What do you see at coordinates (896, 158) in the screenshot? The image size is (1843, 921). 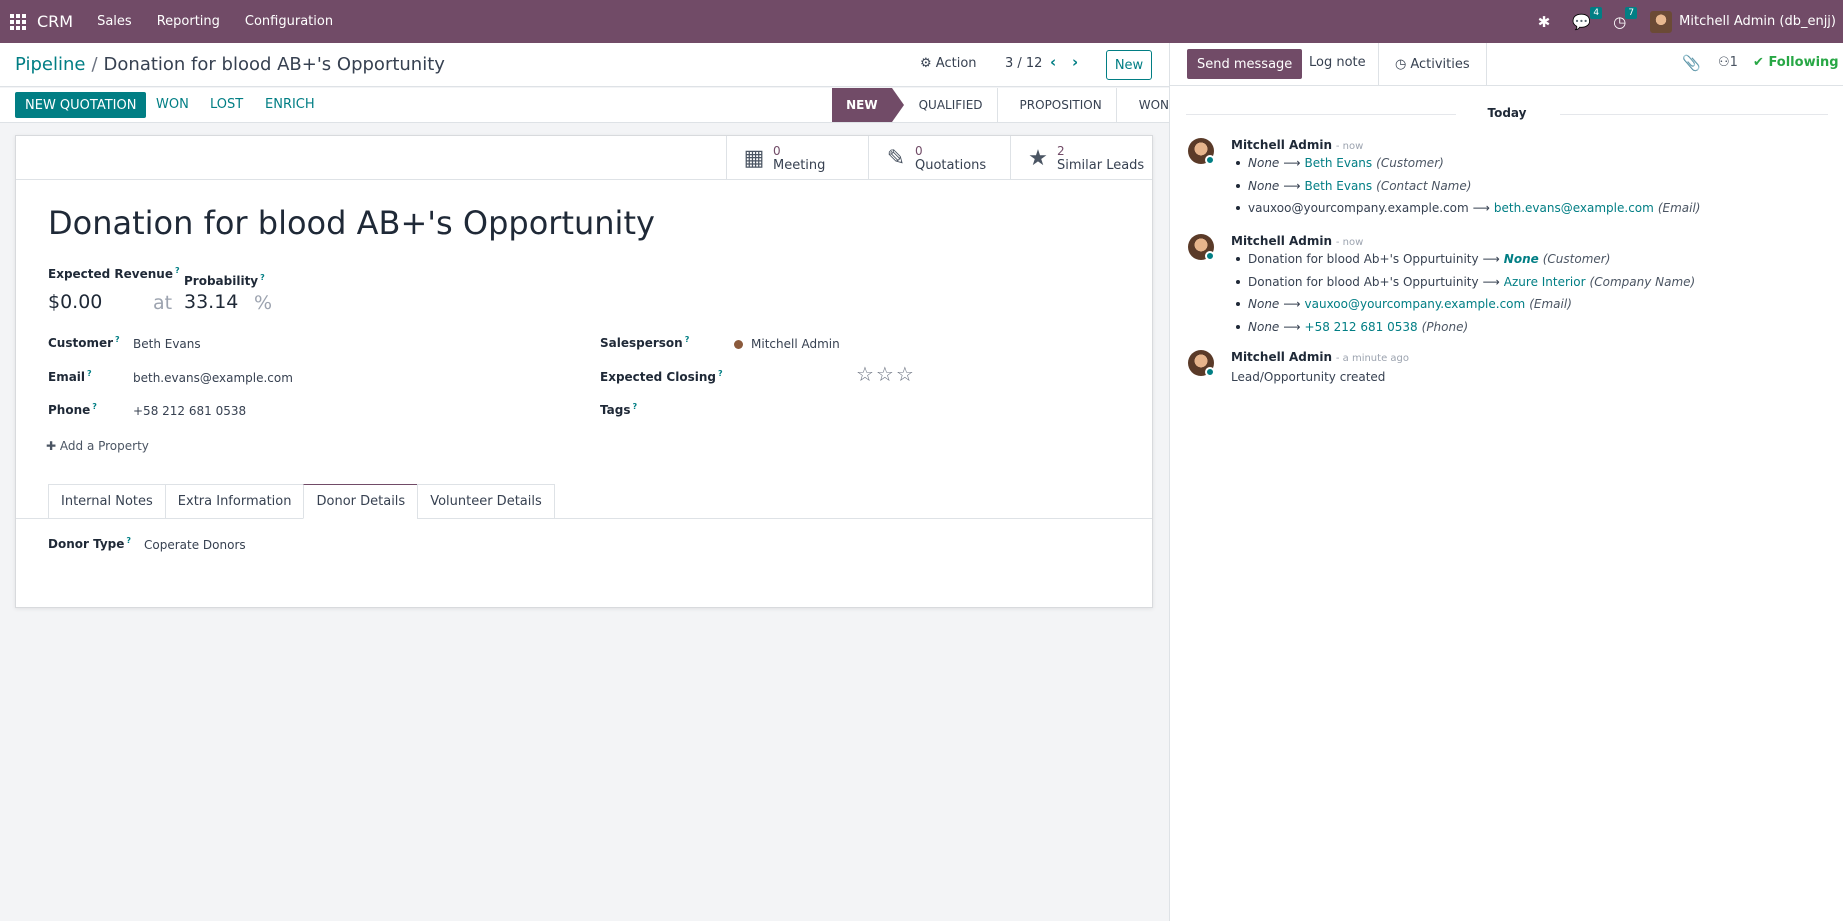 I see `edit-icon: ✎` at bounding box center [896, 158].